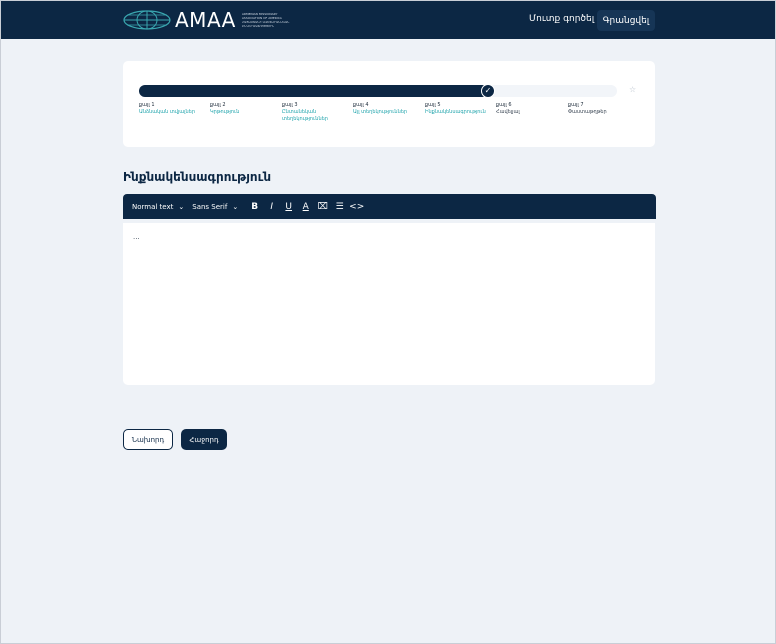  Describe the element at coordinates (587, 112) in the screenshot. I see `step-label: Փաստաթղթեր` at that location.